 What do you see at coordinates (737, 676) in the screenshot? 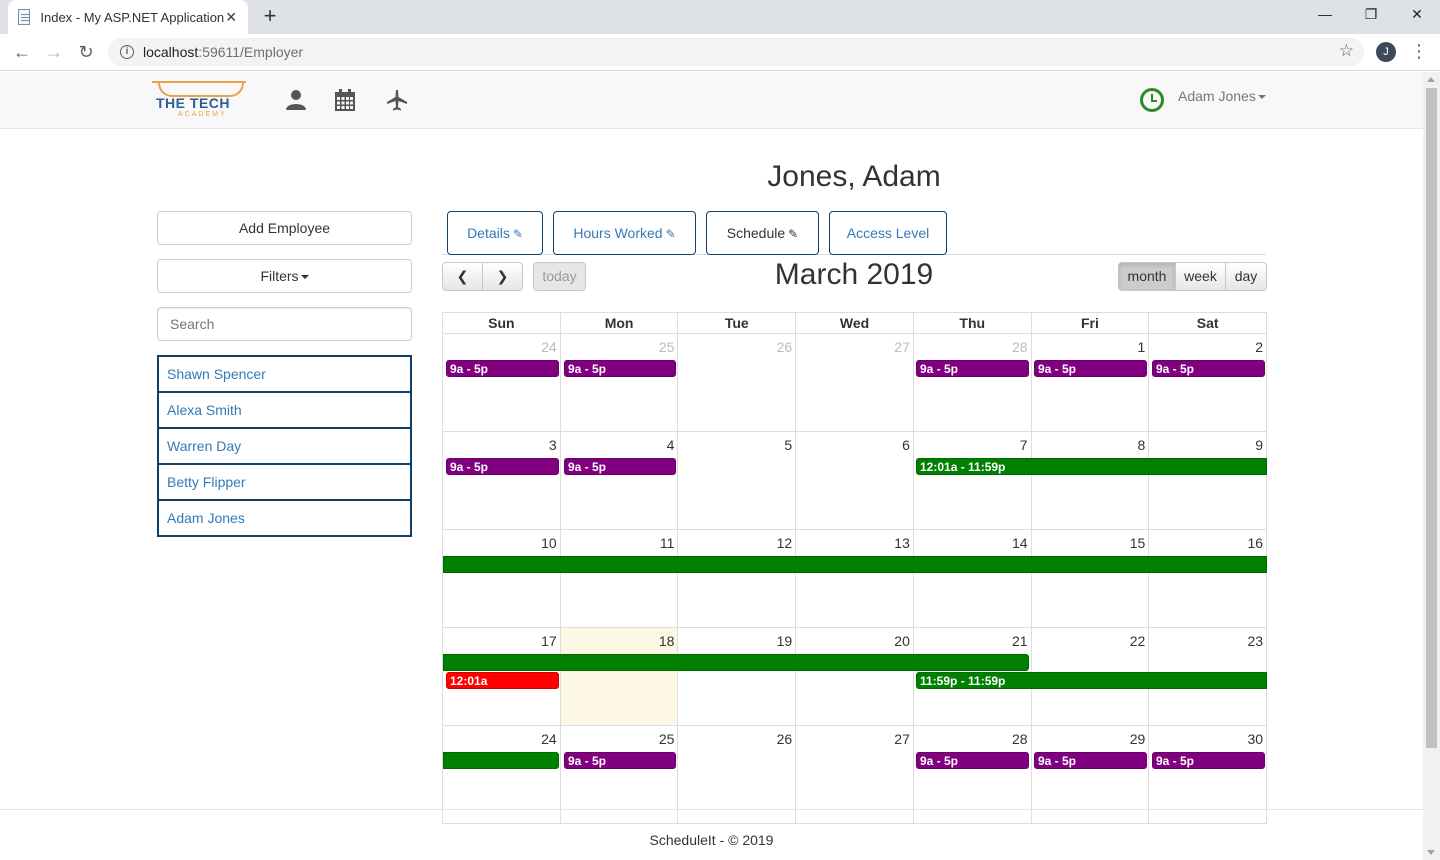
I see `calendar-day: 19` at bounding box center [737, 676].